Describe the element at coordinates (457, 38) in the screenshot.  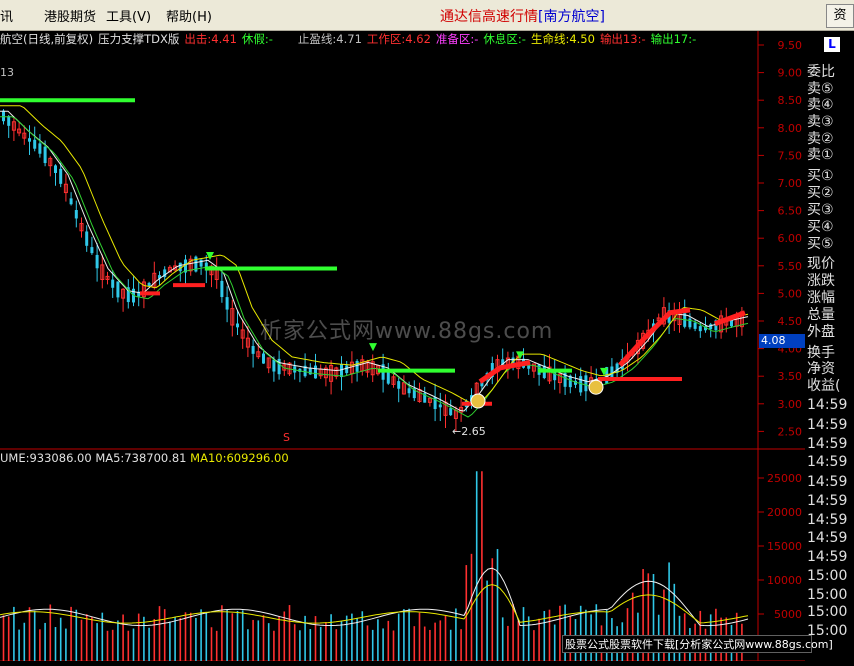
I see `prep-label: 准备区:-` at that location.